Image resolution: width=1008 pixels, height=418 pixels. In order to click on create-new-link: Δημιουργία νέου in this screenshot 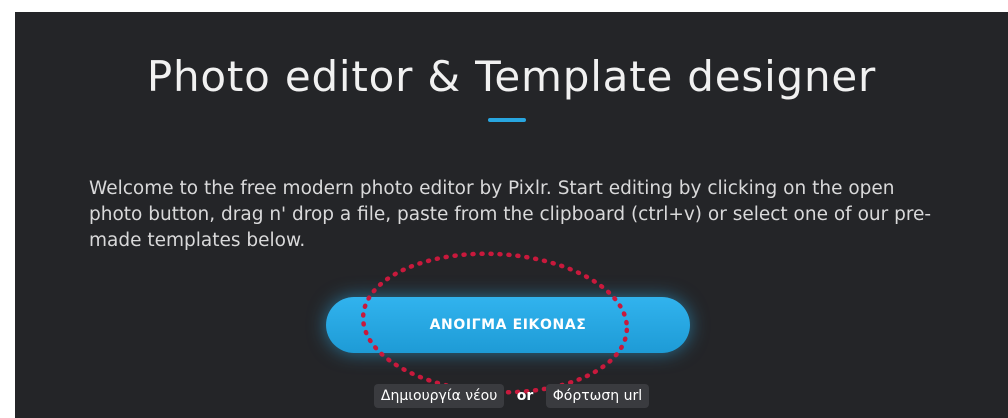, I will do `click(439, 396)`.